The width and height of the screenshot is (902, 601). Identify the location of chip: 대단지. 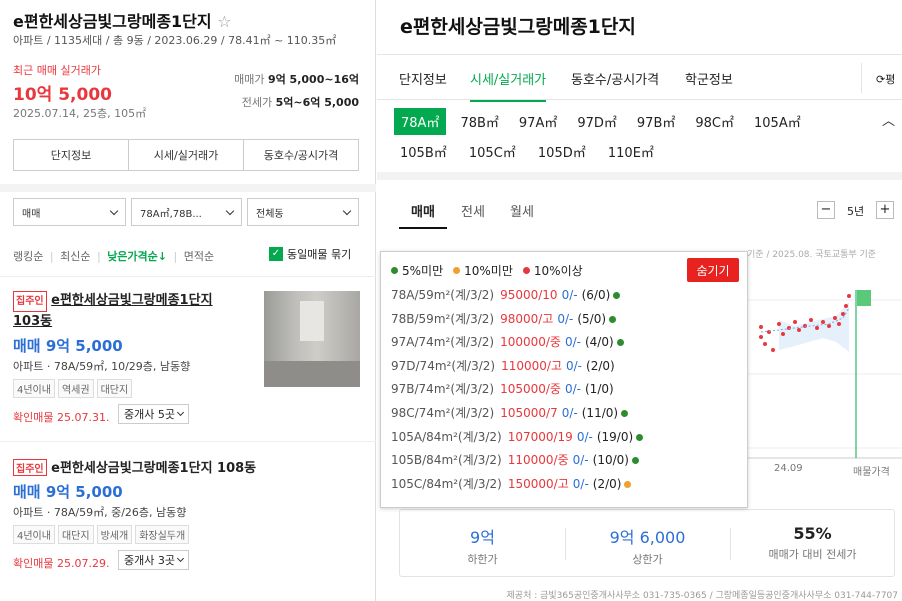
(114, 388).